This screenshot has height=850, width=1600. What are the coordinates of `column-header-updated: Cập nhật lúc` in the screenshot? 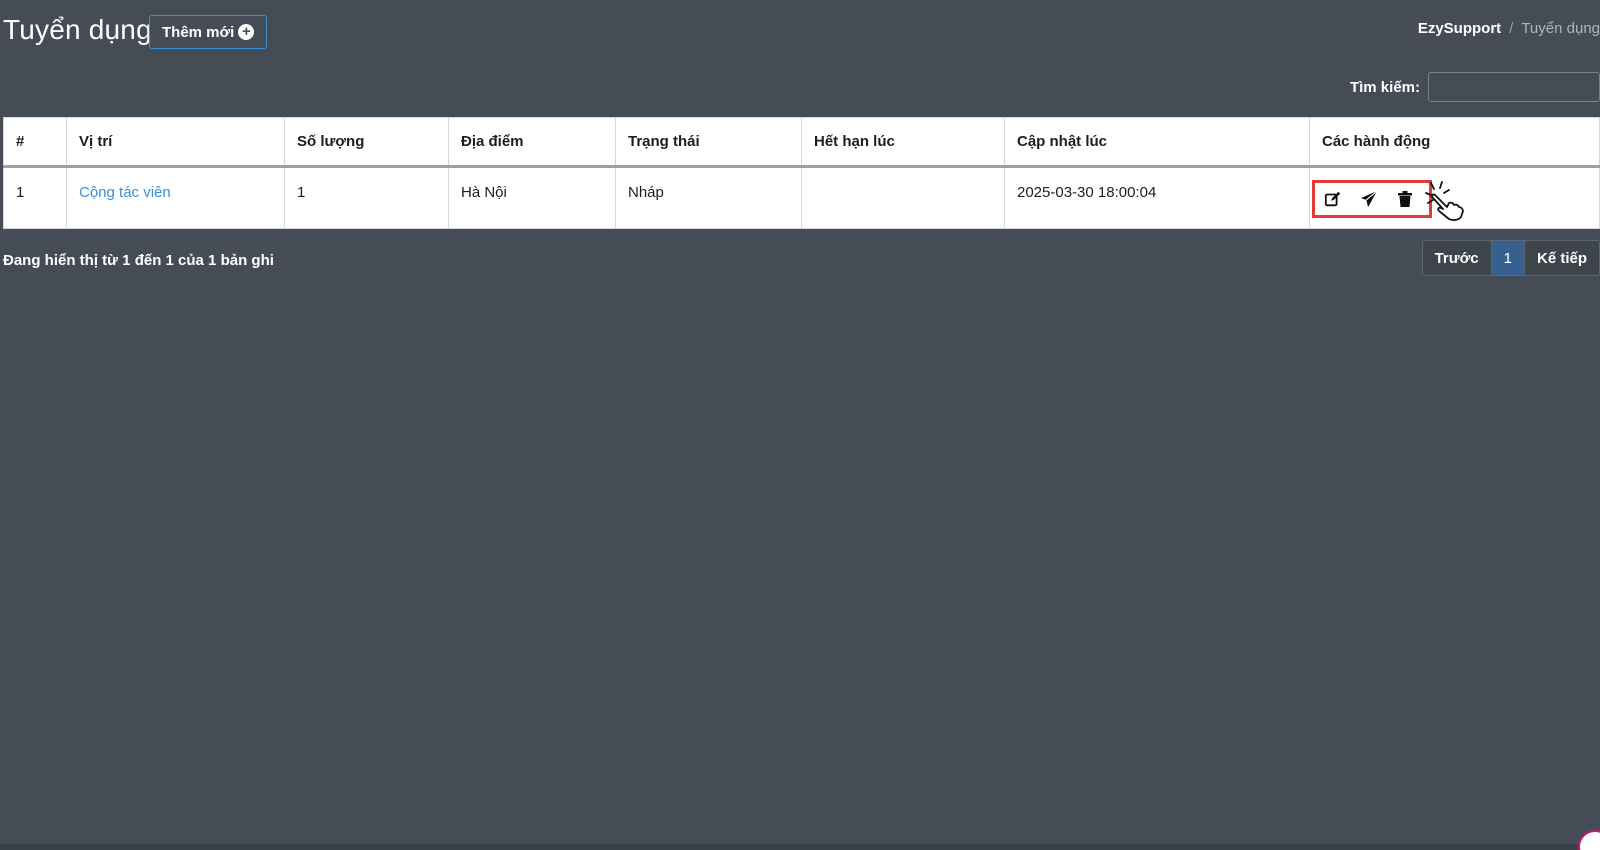 It's located at (1157, 142).